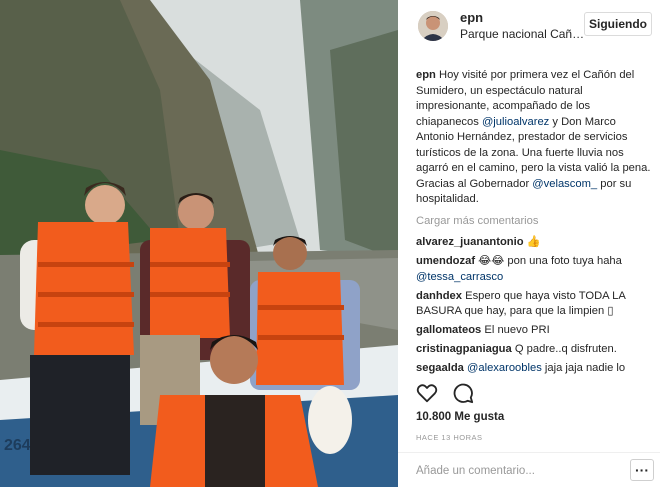  I want to click on likes-count: 10.800 Me gusta, so click(460, 417).